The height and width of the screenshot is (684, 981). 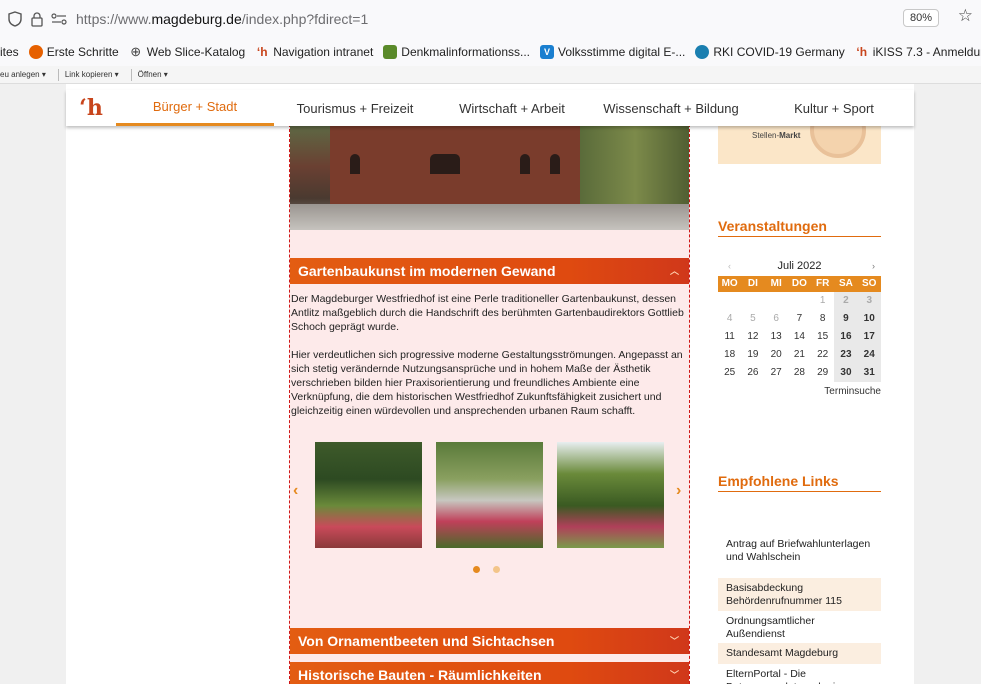 I want to click on calendar-day: 15, so click(x=822, y=337).